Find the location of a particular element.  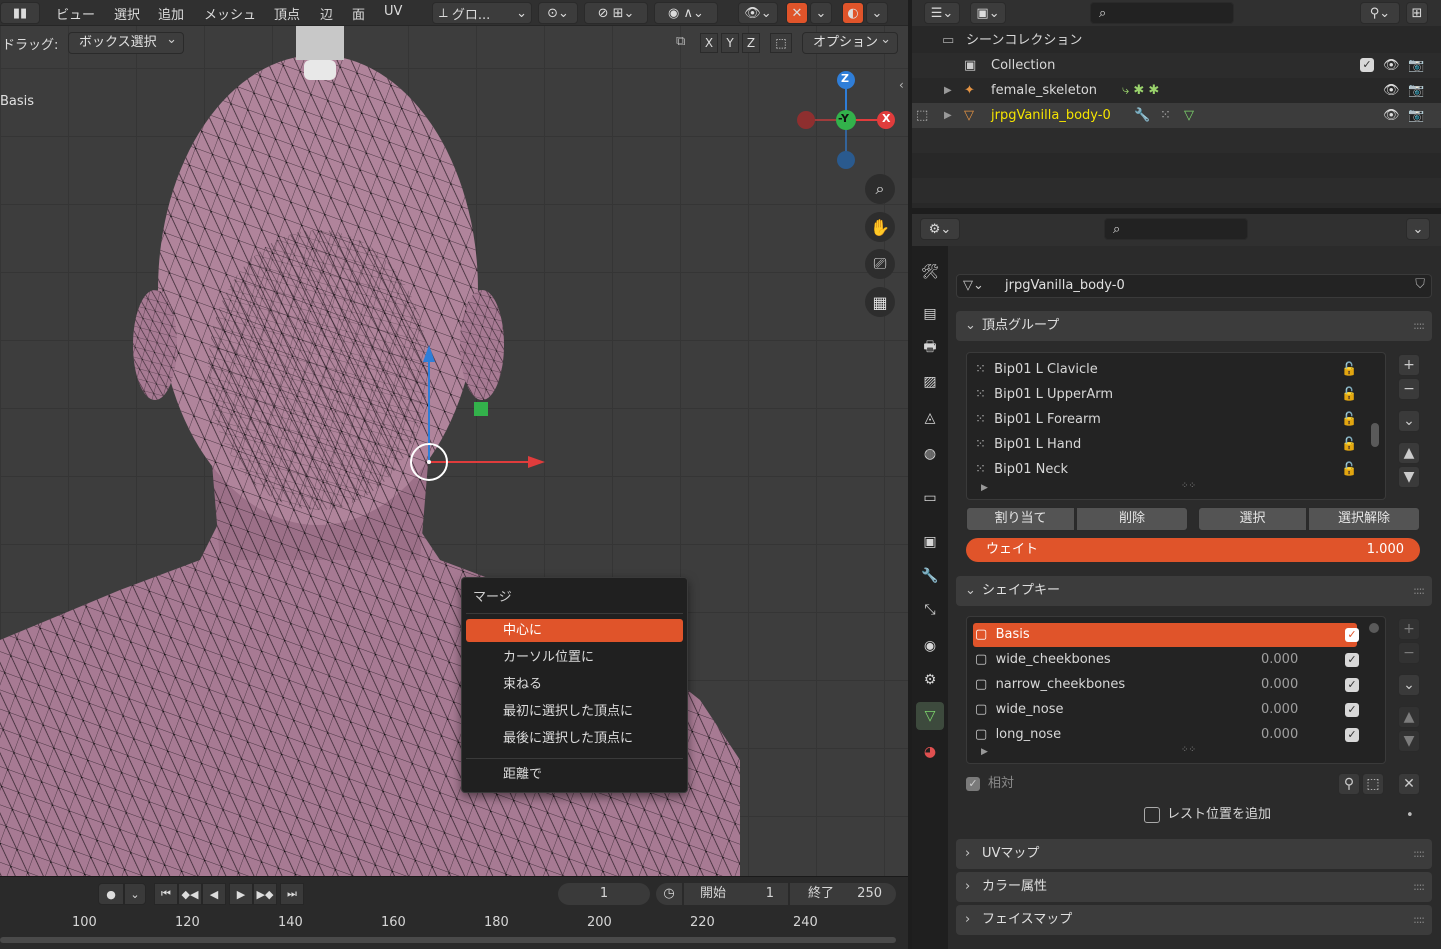

merge-at-last: 最後に選択した頂点に is located at coordinates (574, 738).